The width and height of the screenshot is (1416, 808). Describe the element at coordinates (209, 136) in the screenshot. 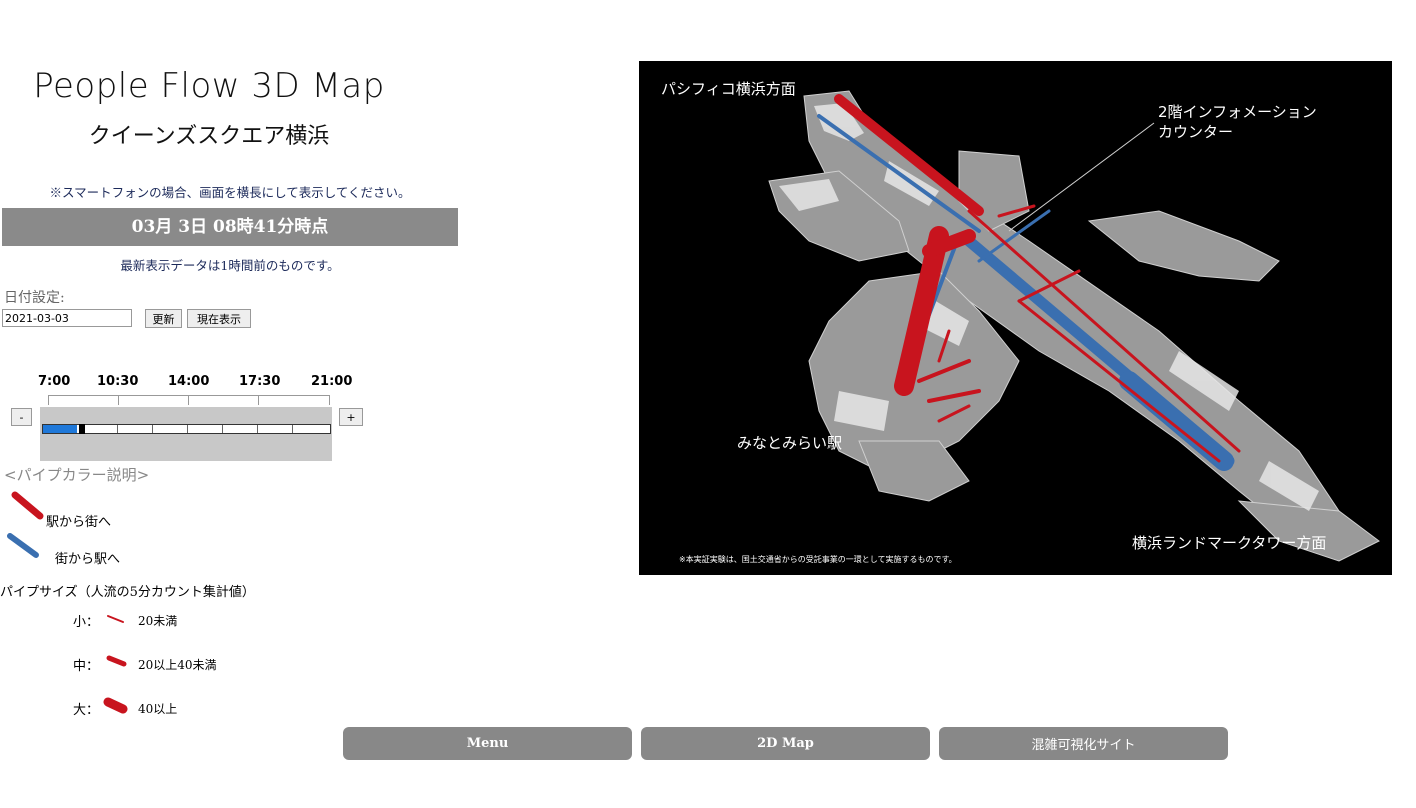

I see `page-subtitle: クイーンズスクエア横浜` at that location.